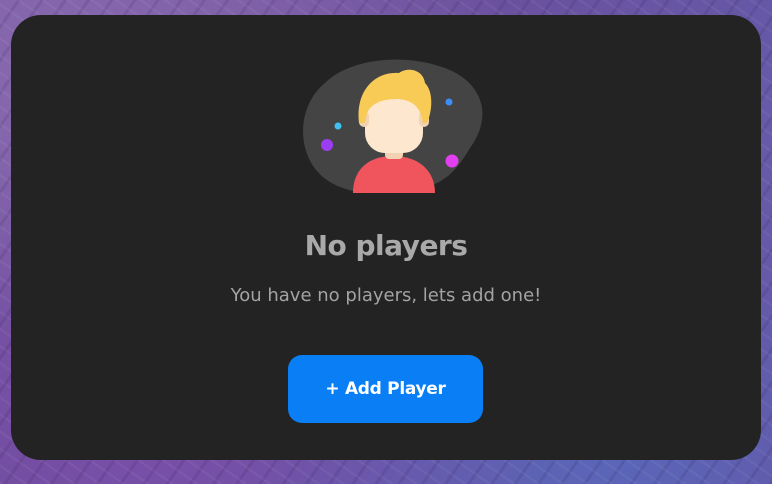  What do you see at coordinates (338, 126) in the screenshot?
I see `confetti-dot-cyan` at bounding box center [338, 126].